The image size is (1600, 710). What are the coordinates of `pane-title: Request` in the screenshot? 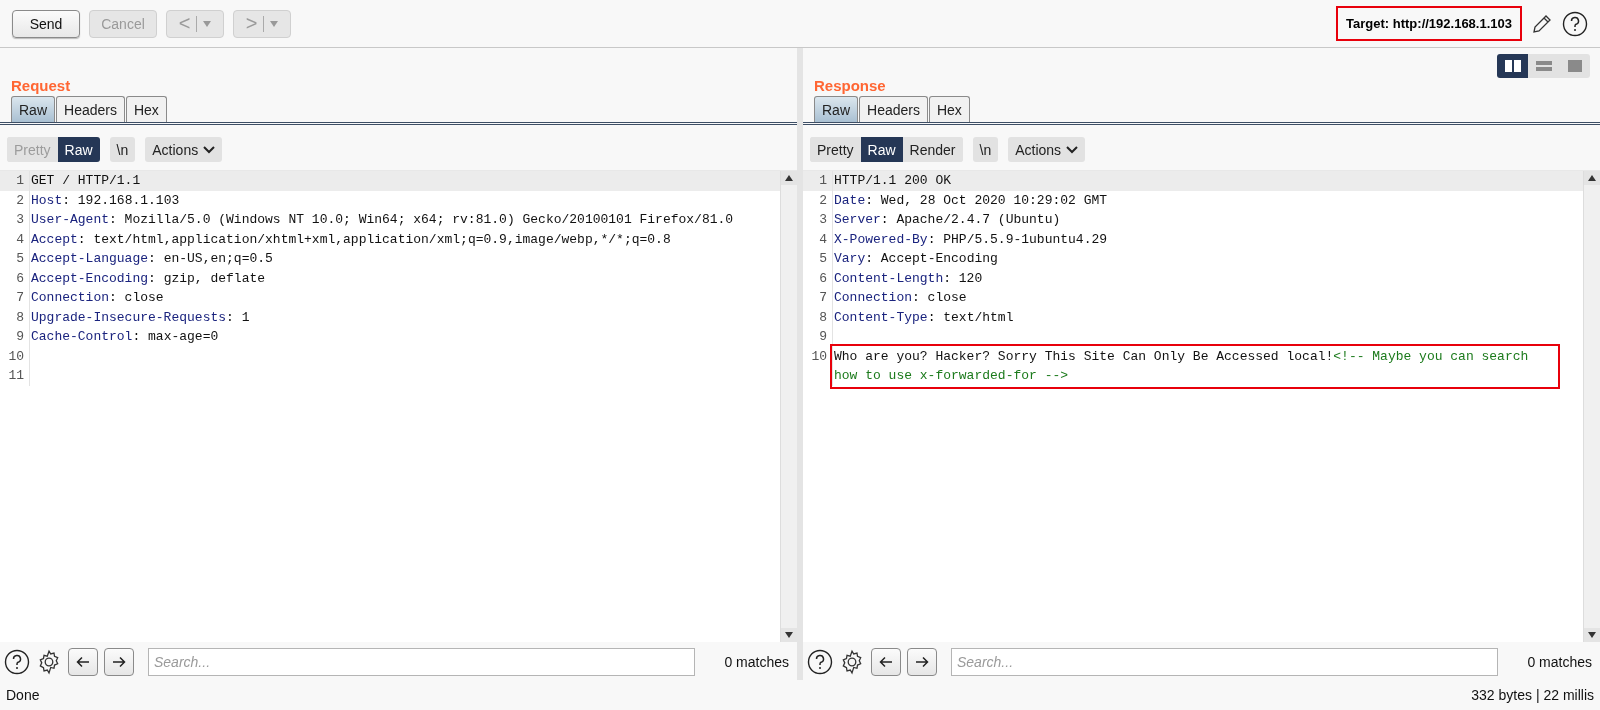 It's located at (41, 85).